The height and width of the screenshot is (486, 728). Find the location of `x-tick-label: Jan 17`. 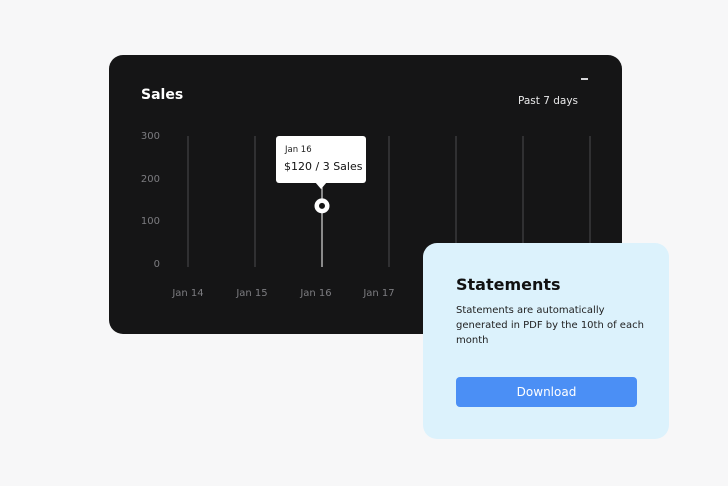

x-tick-label: Jan 17 is located at coordinates (379, 293).